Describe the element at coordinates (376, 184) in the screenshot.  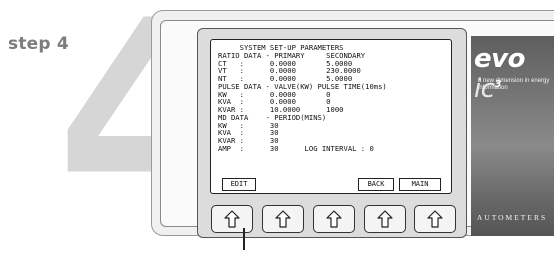
I see `back-softkey: BACK` at that location.